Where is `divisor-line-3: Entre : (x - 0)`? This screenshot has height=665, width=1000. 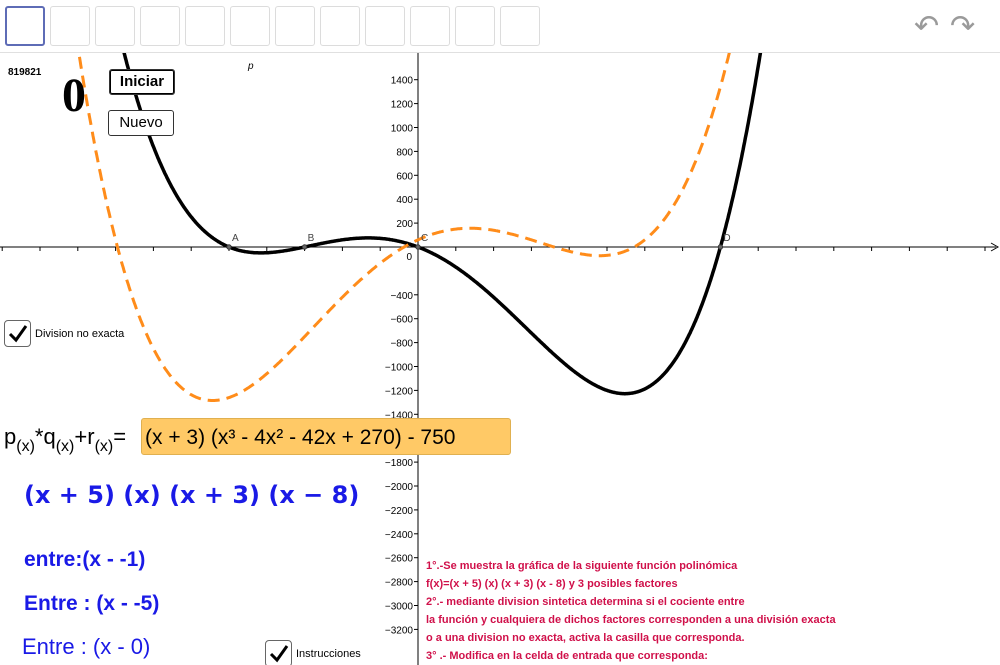 divisor-line-3: Entre : (x - 0) is located at coordinates (86, 646).